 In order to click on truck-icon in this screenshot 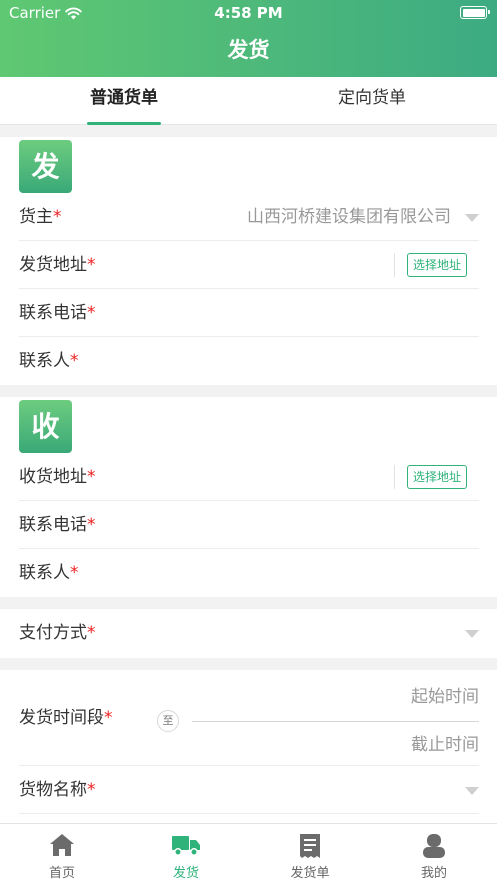, I will do `click(186, 846)`.